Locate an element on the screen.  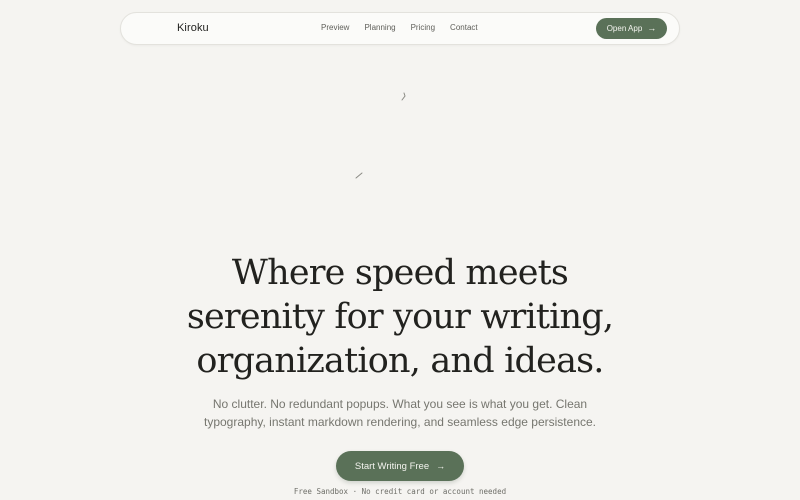
nav-links: Preview Planning Pricing Contact is located at coordinates (399, 27).